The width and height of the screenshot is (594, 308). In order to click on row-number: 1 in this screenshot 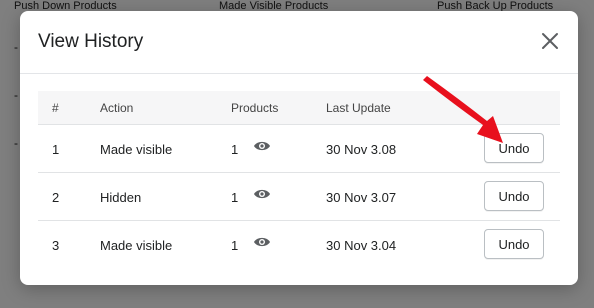, I will do `click(56, 149)`.